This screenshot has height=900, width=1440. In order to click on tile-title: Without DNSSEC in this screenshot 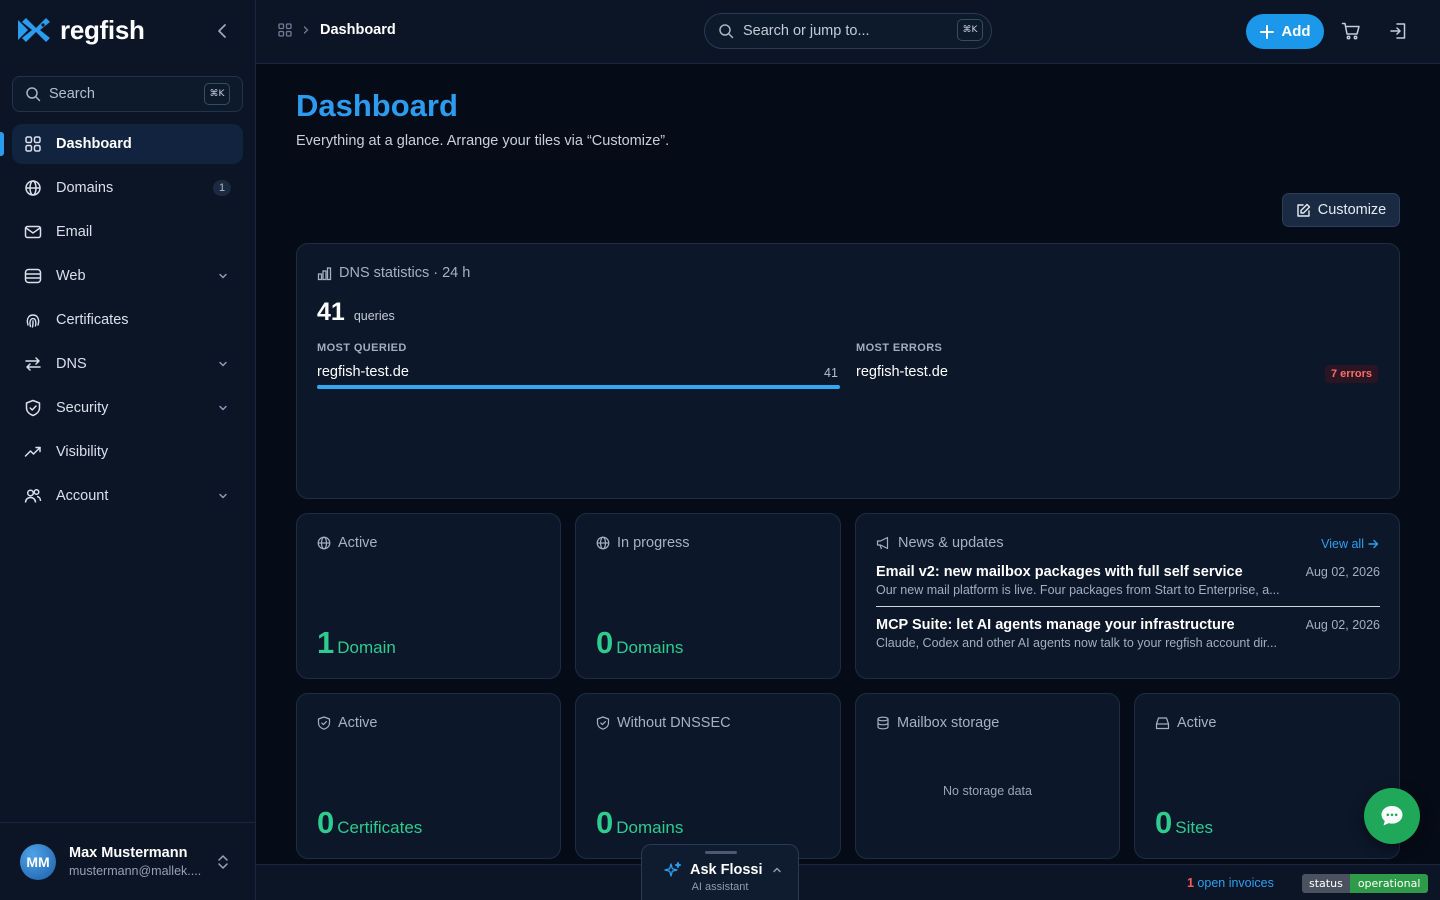, I will do `click(674, 723)`.